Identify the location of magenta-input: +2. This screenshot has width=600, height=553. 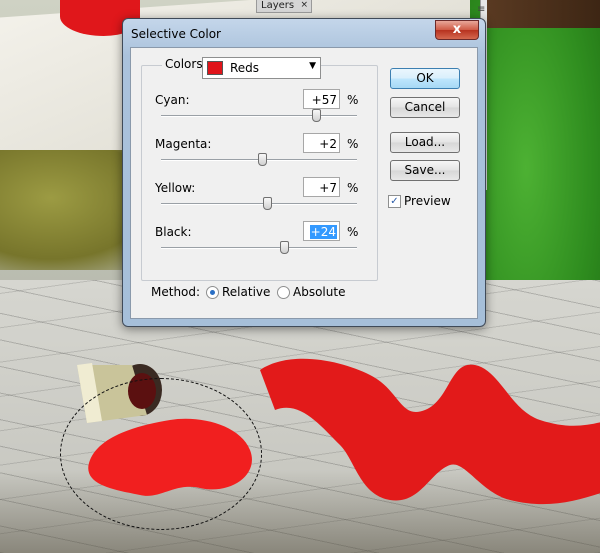
(321, 143).